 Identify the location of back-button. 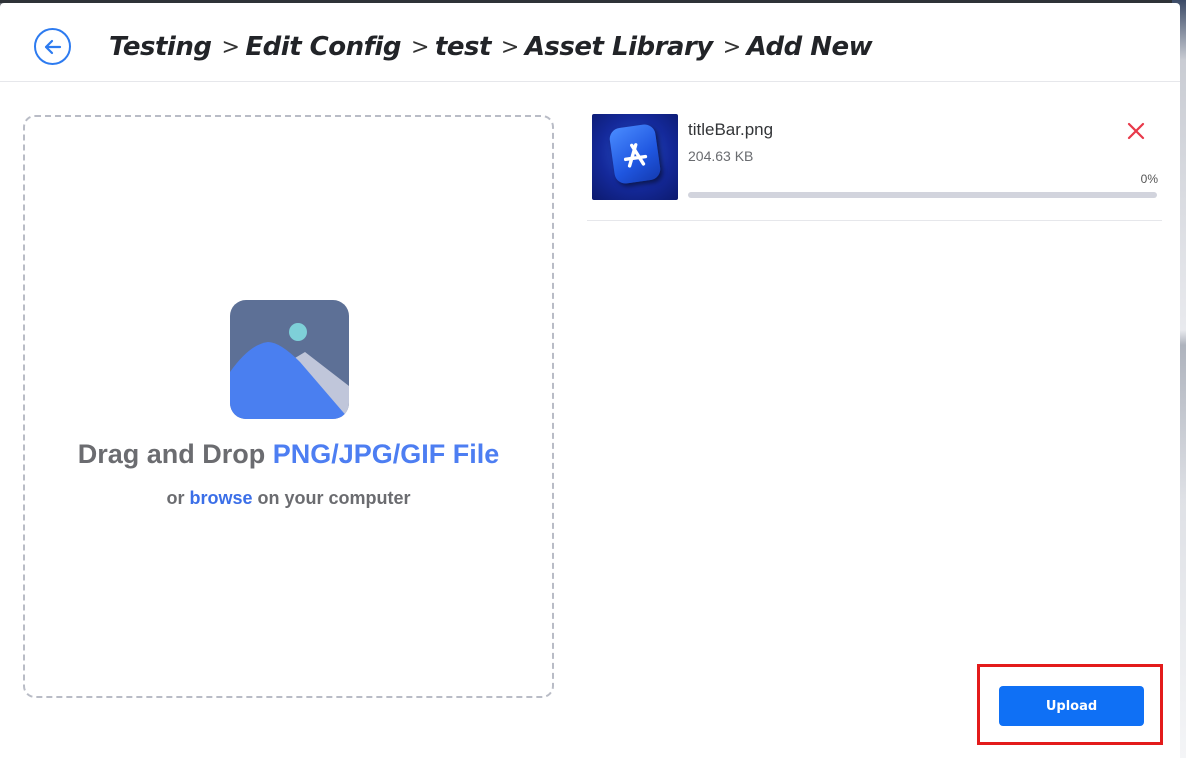
(52, 46).